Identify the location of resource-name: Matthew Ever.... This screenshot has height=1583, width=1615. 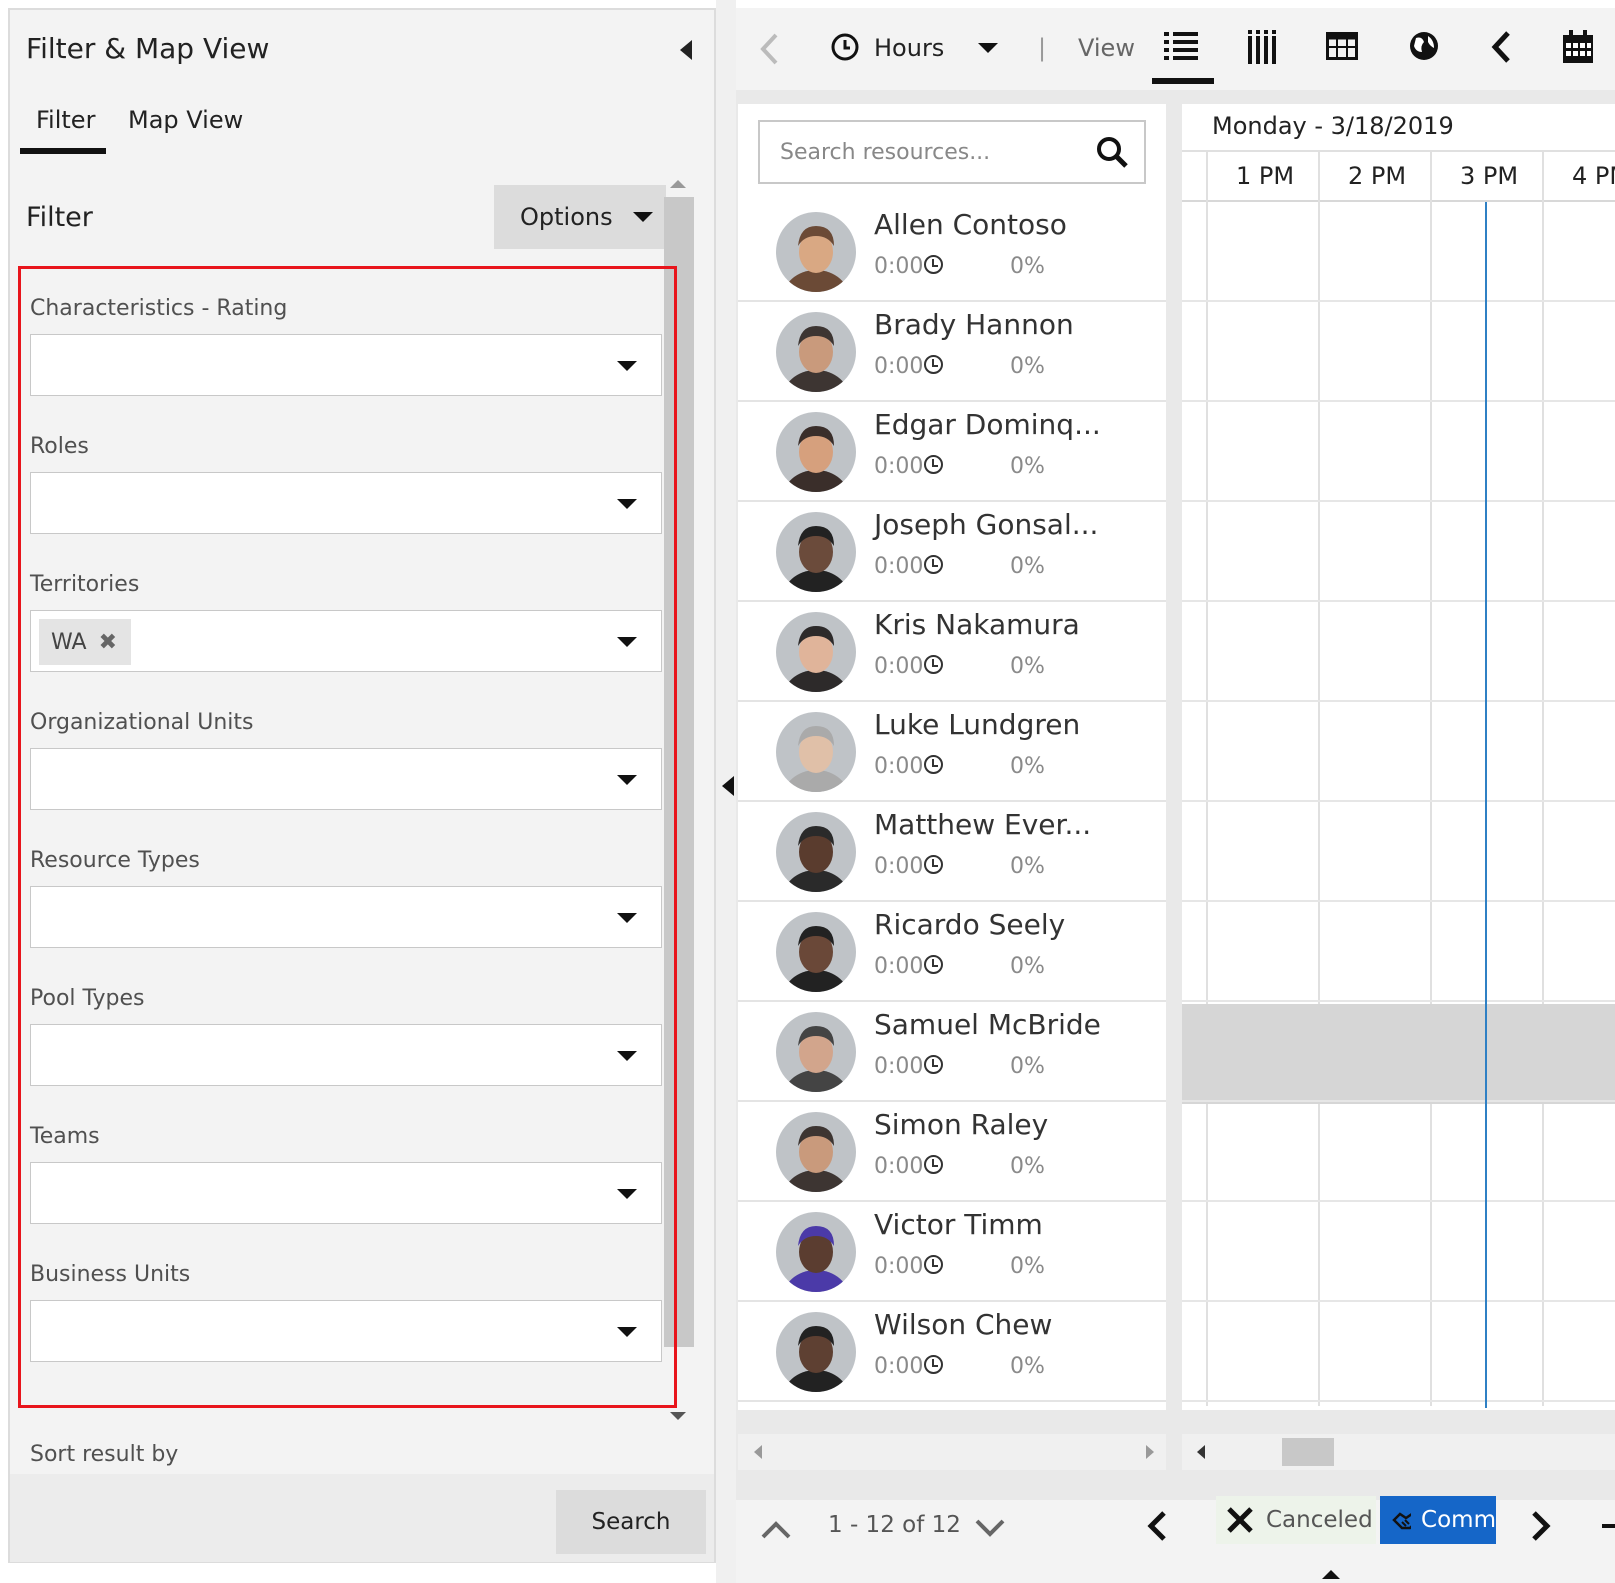
(982, 824).